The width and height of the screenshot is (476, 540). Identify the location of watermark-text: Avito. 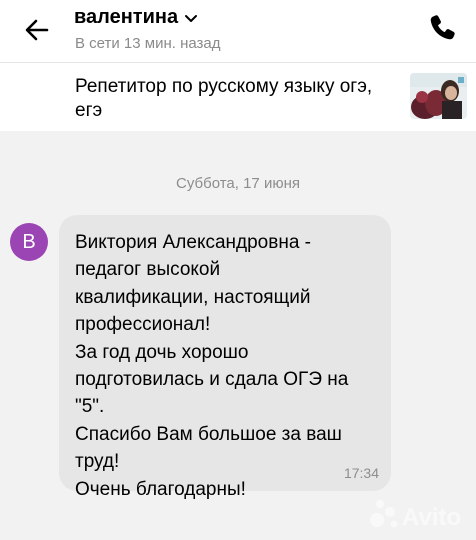
(431, 517).